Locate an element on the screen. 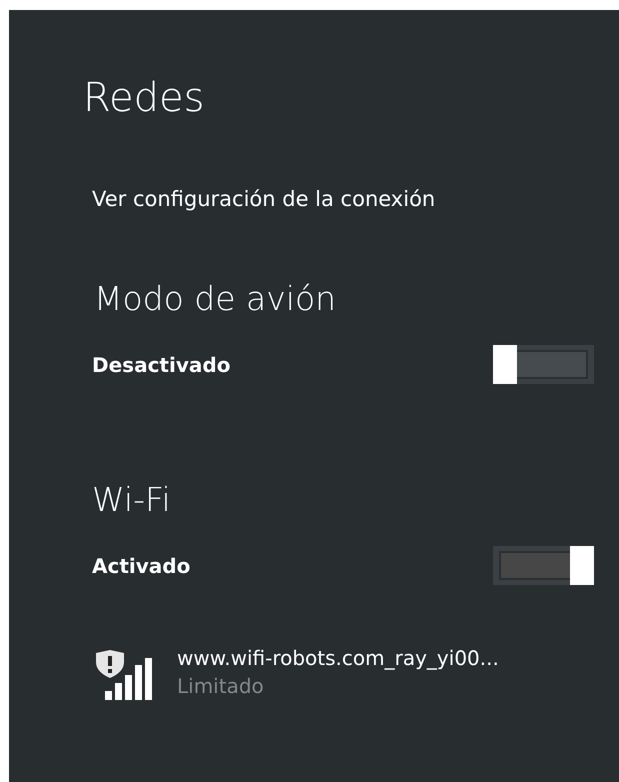 This screenshot has height=782, width=619. panel-title: Redes is located at coordinates (144, 98).